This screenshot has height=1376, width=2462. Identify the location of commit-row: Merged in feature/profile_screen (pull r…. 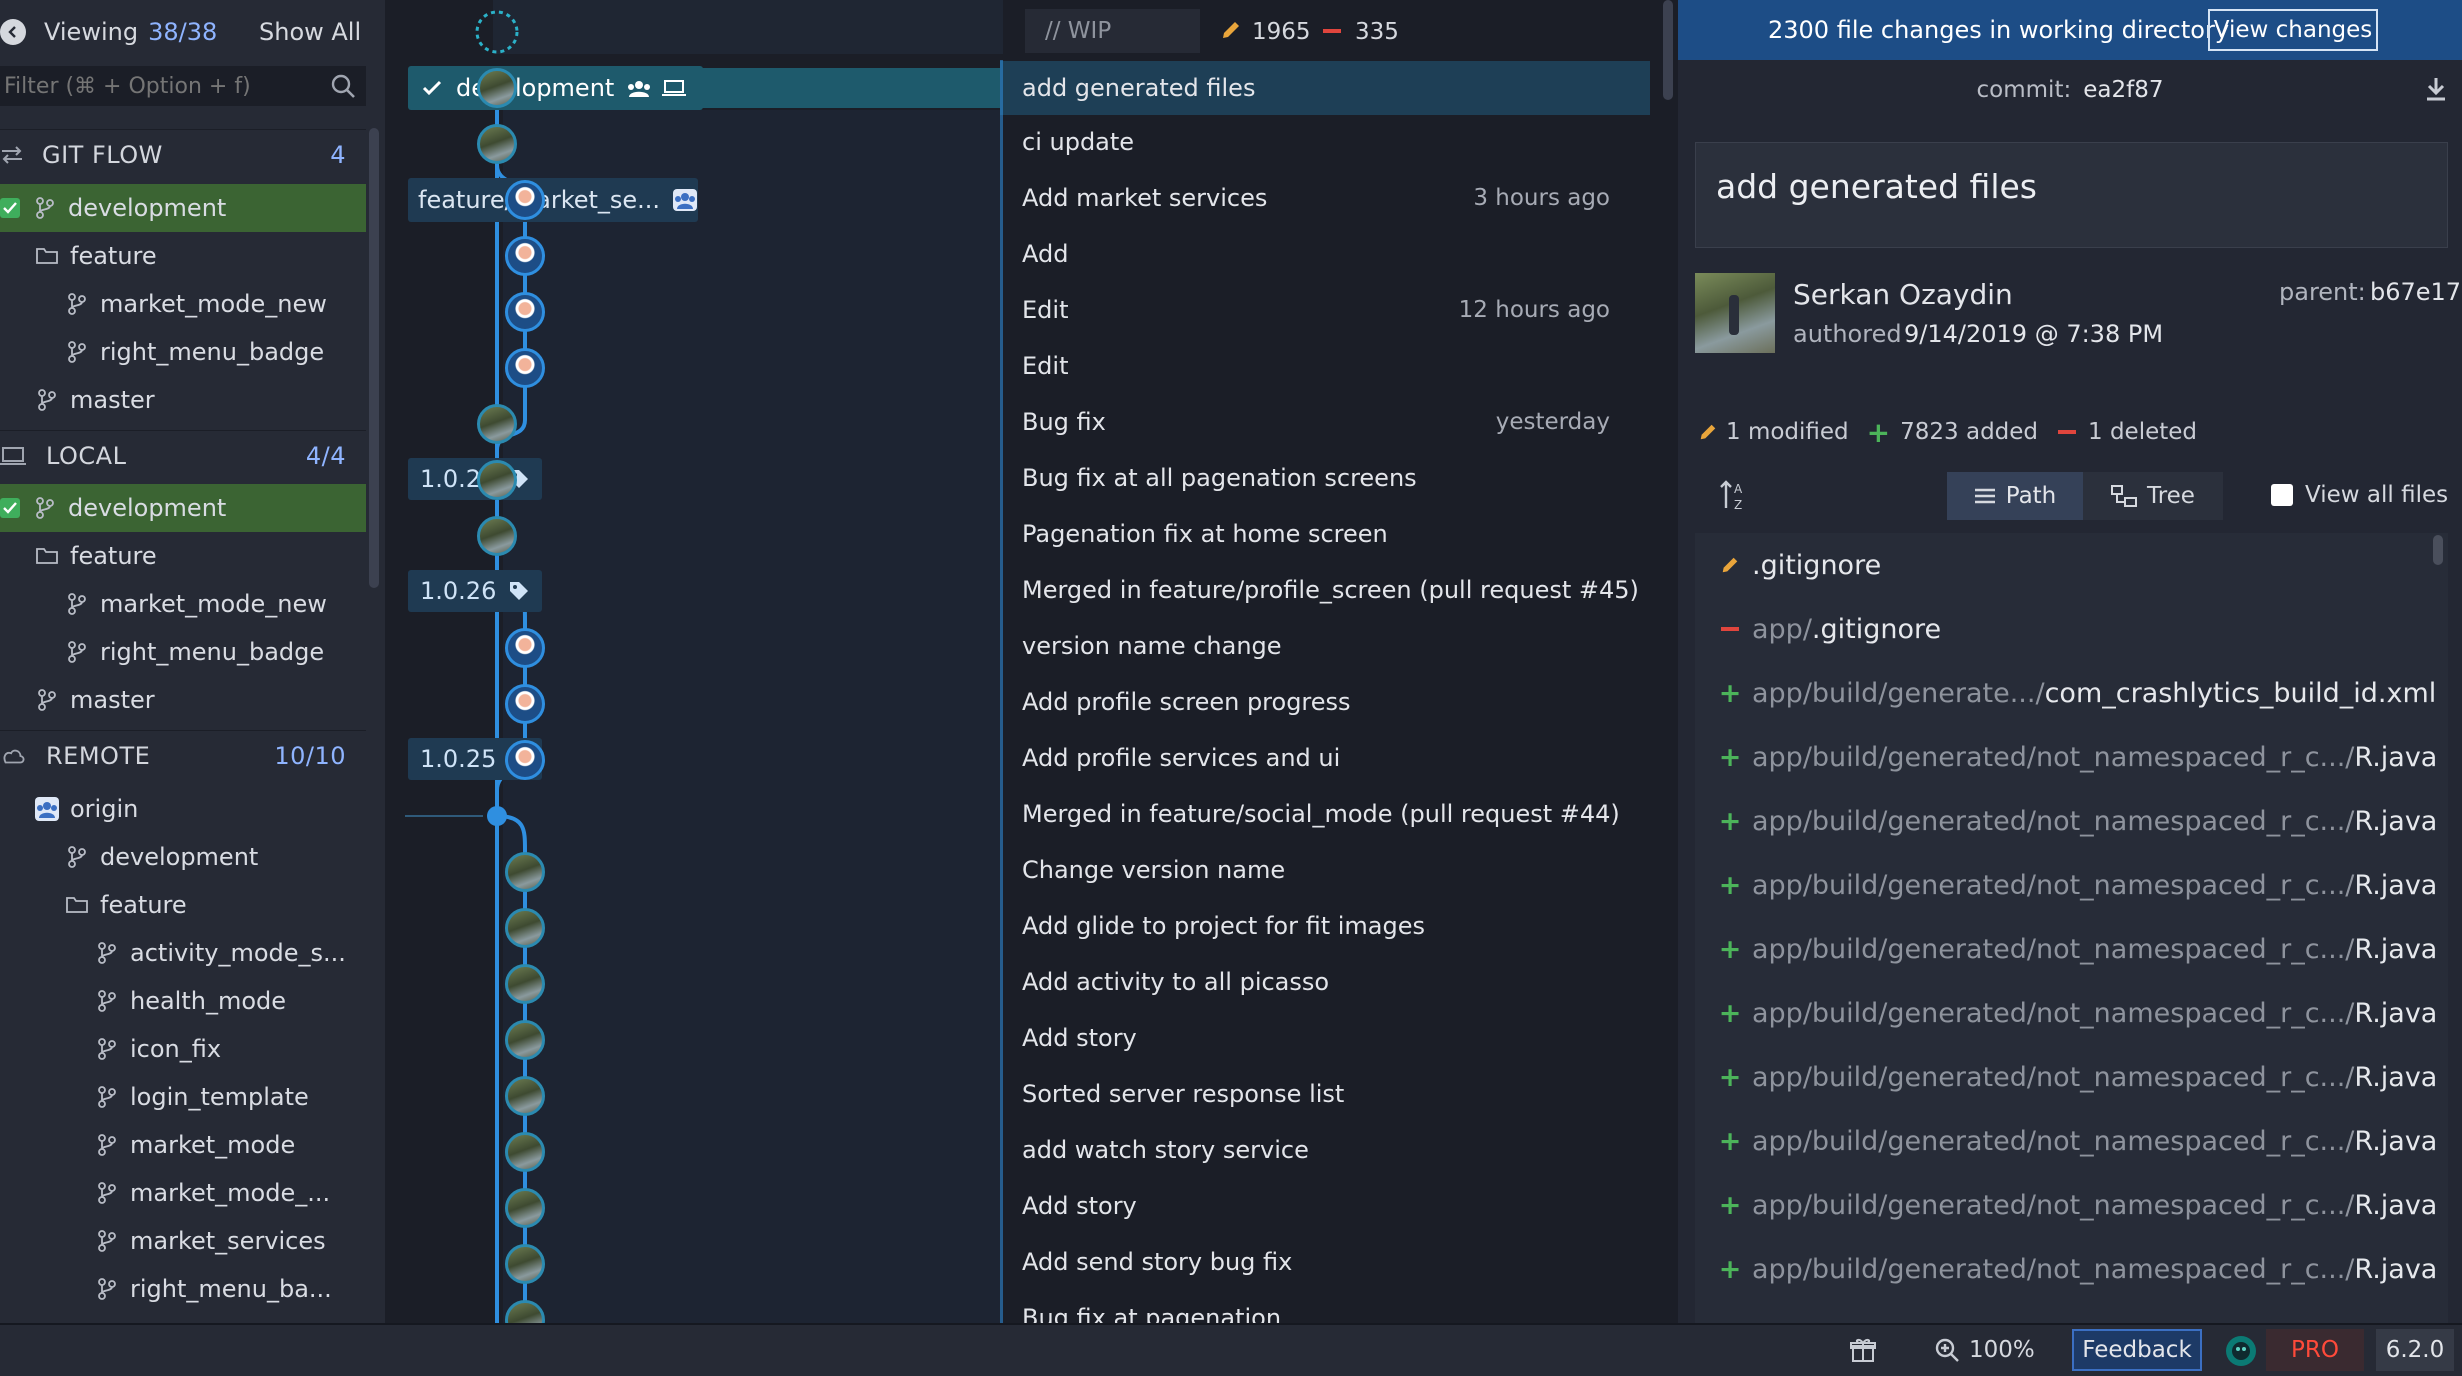
(1325, 590).